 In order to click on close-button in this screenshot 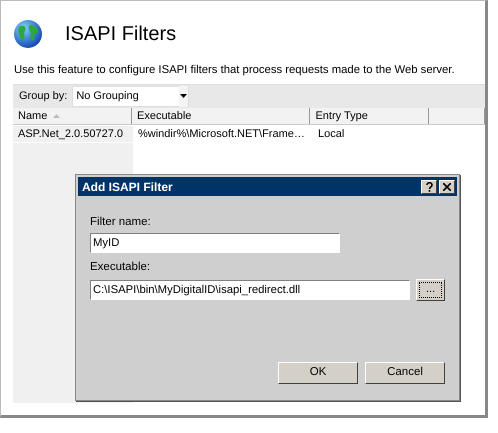, I will do `click(447, 187)`.